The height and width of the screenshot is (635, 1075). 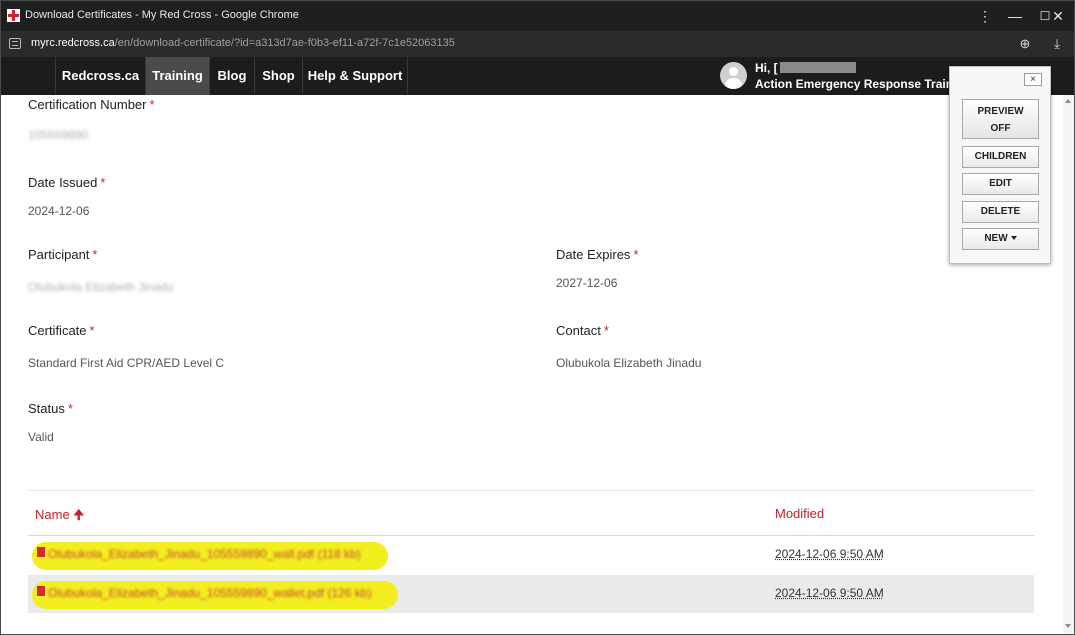 What do you see at coordinates (1058, 16) in the screenshot?
I see `close-window-button: ✕` at bounding box center [1058, 16].